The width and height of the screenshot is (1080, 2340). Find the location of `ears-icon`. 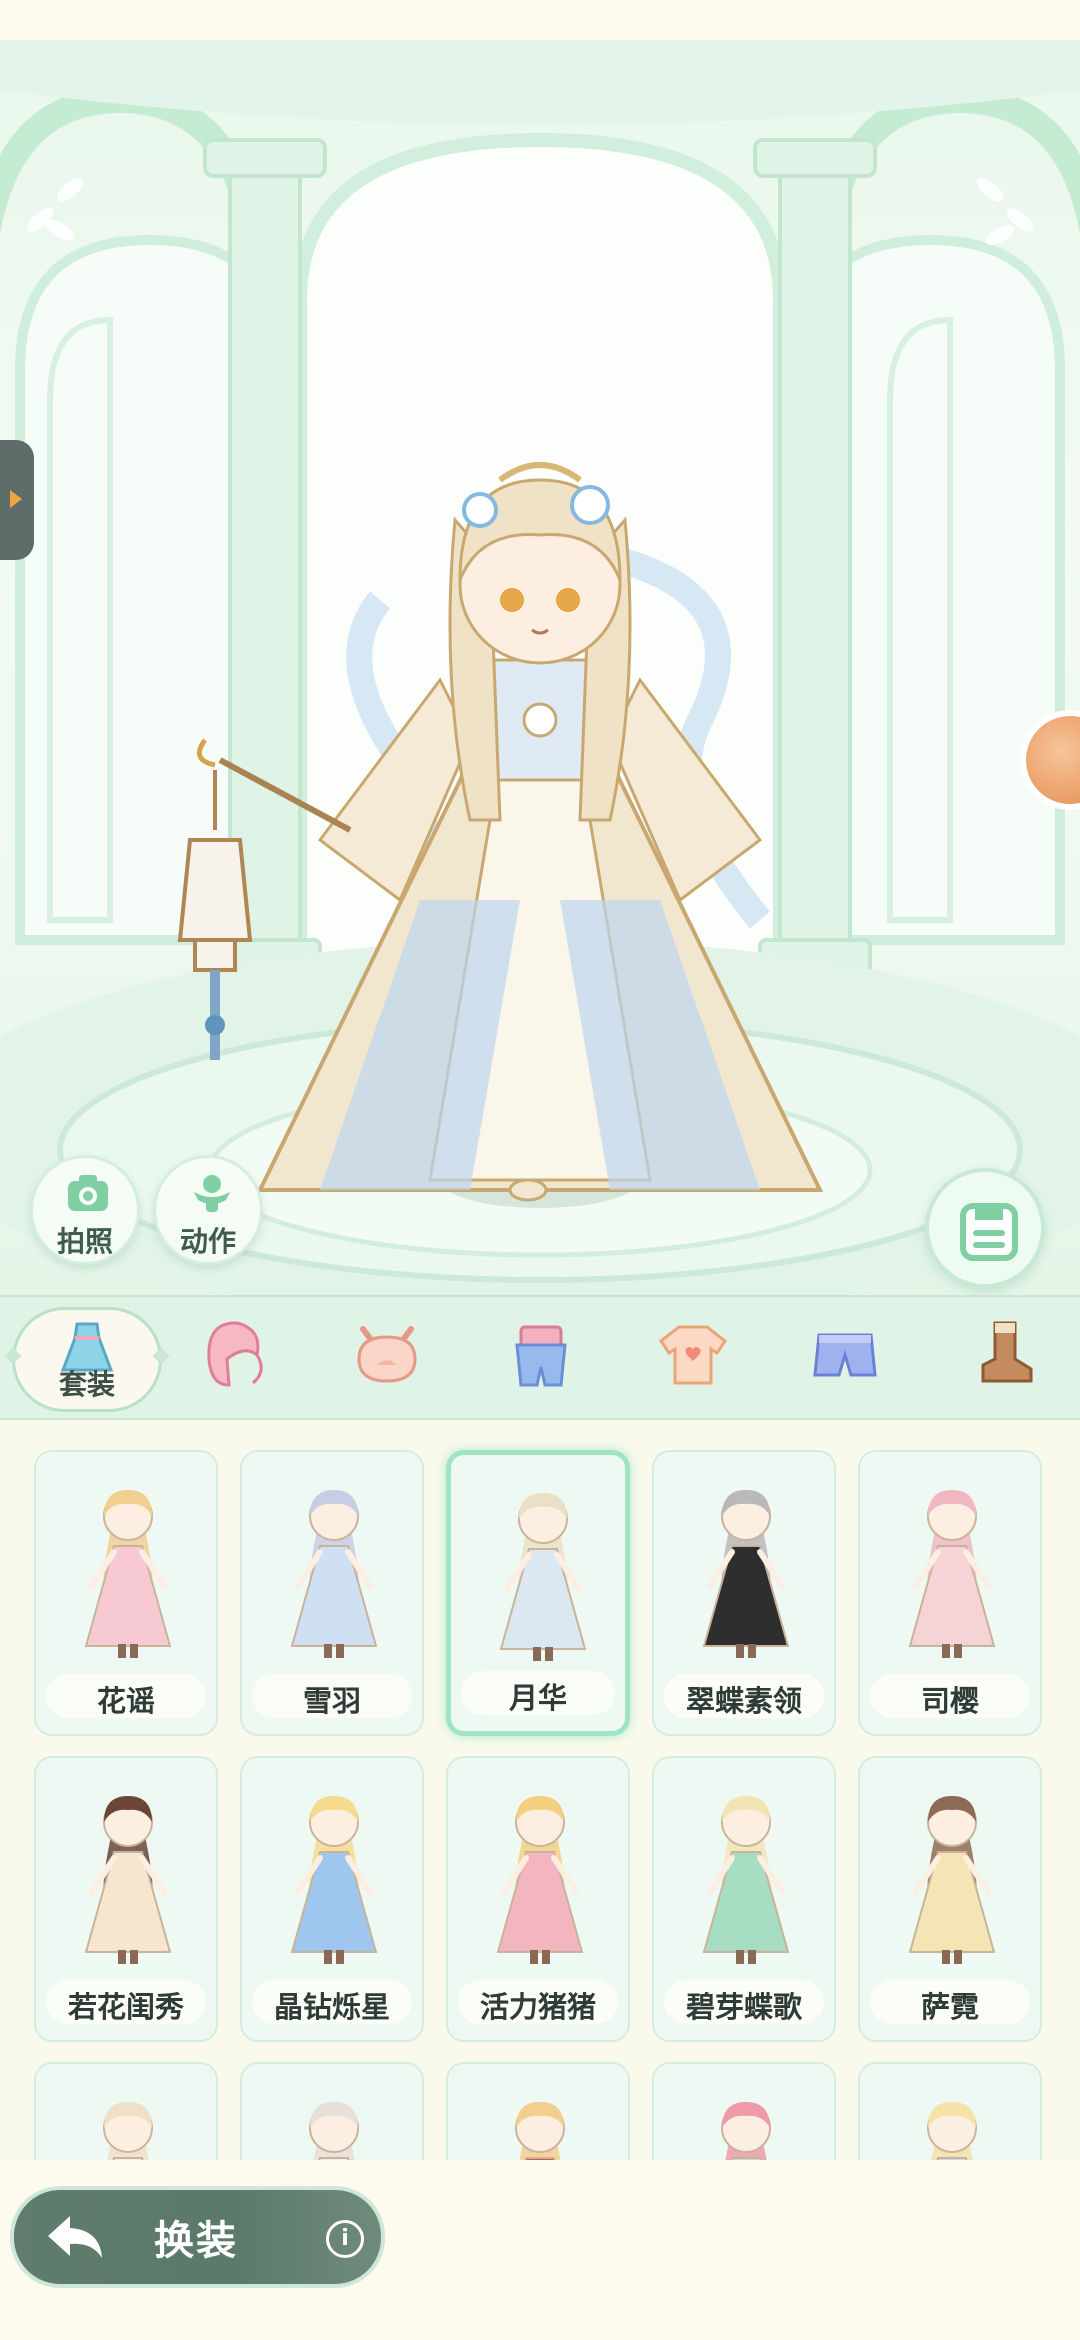

ears-icon is located at coordinates (387, 1354).